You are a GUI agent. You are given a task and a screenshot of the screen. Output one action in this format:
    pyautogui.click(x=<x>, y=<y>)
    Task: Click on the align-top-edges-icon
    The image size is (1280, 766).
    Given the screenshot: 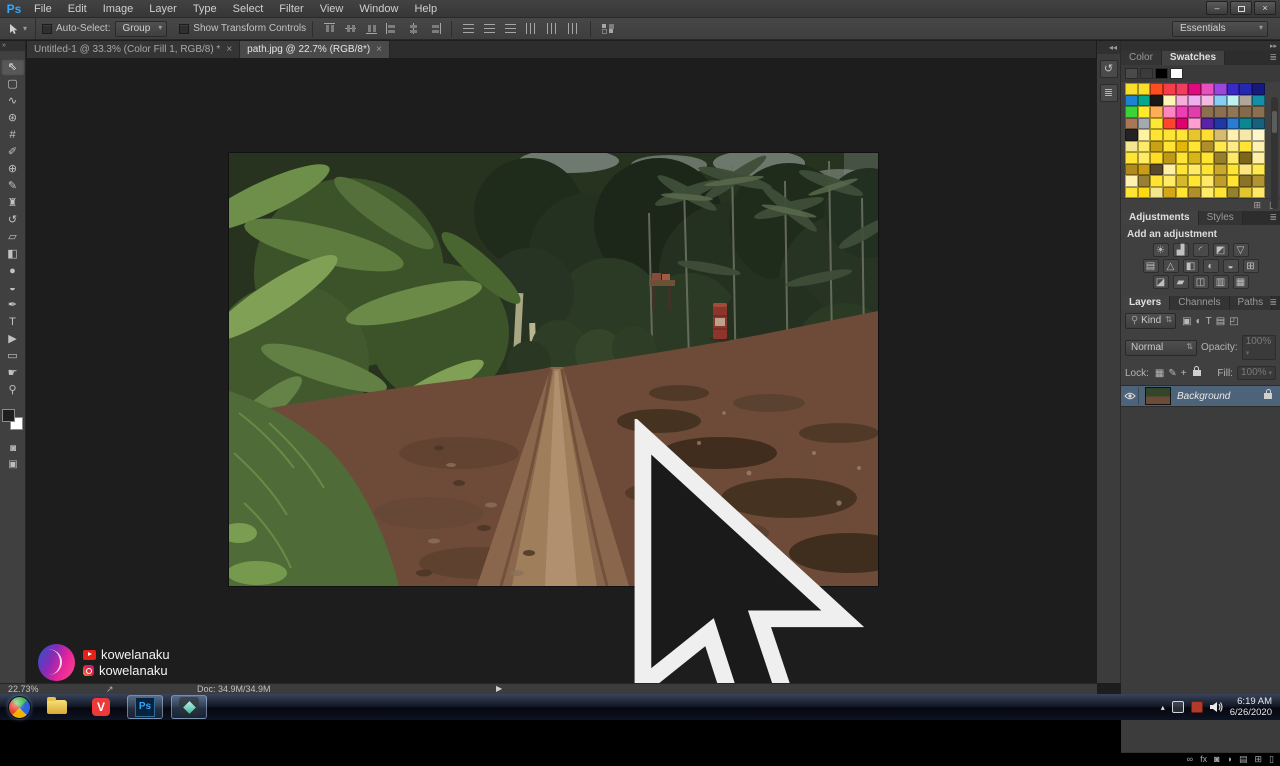 What is the action you would take?
    pyautogui.click(x=329, y=28)
    